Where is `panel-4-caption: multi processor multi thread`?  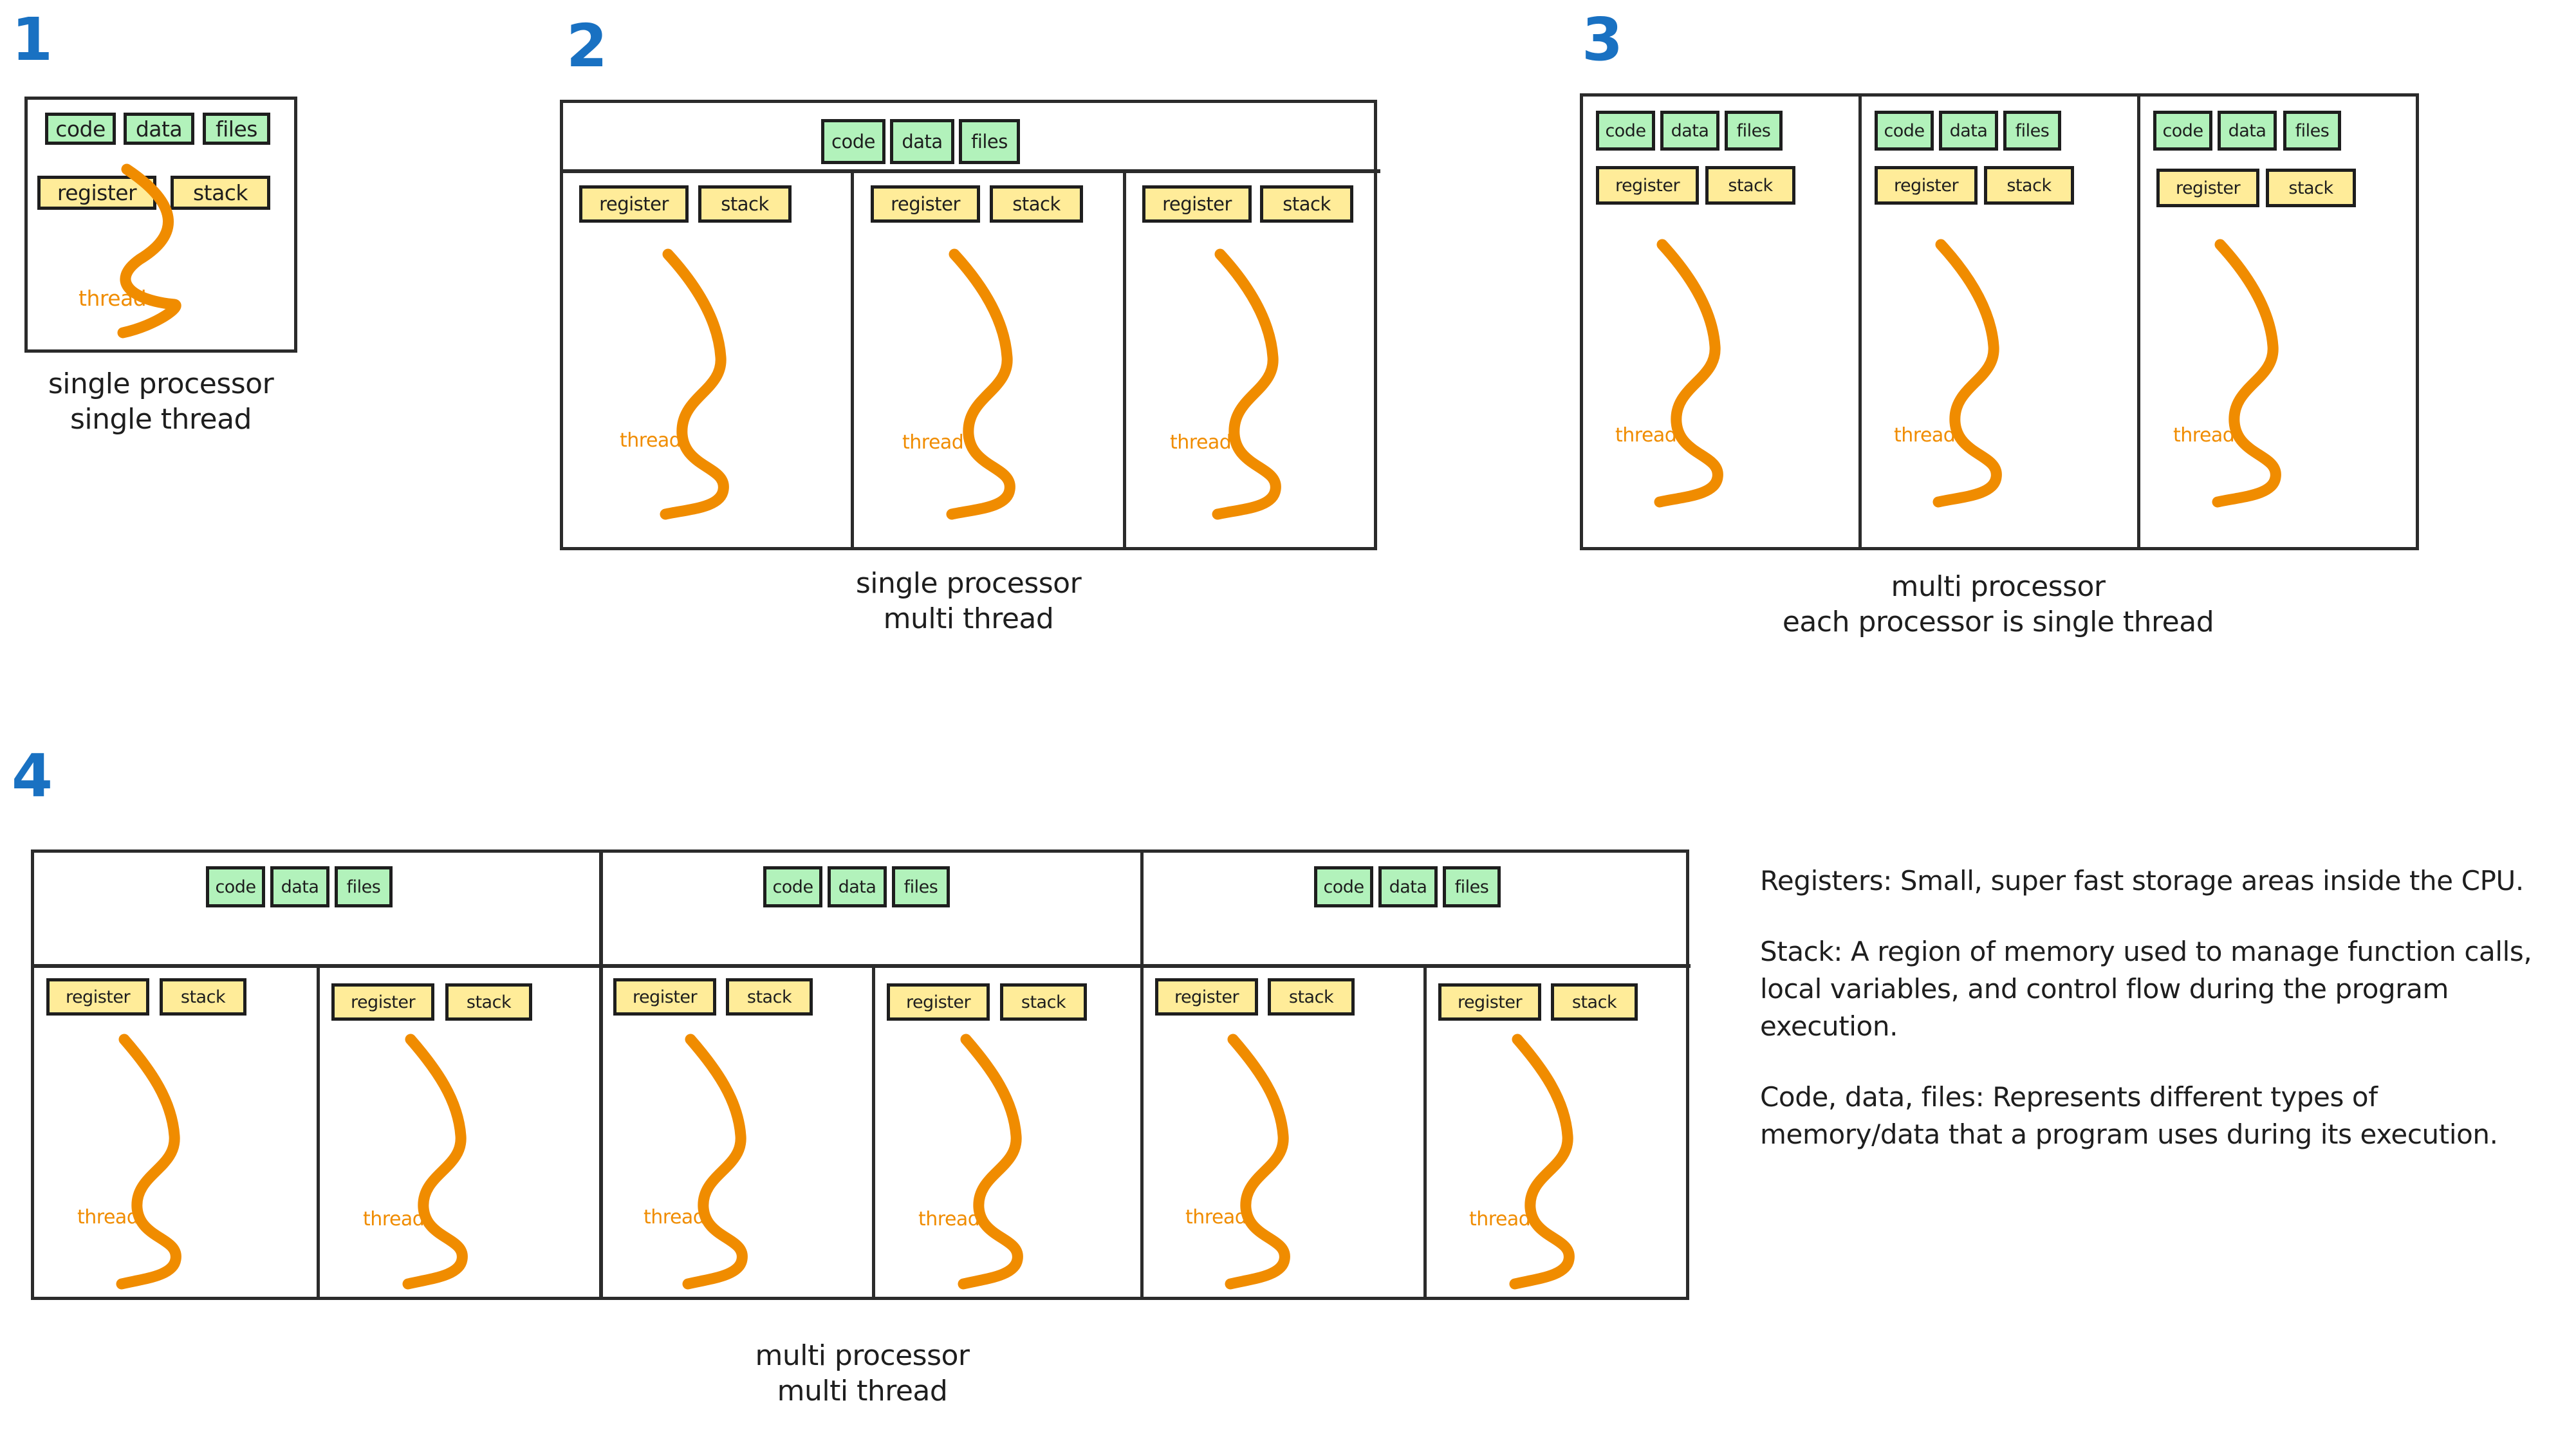
panel-4-caption: multi processor multi thread is located at coordinates (862, 1373).